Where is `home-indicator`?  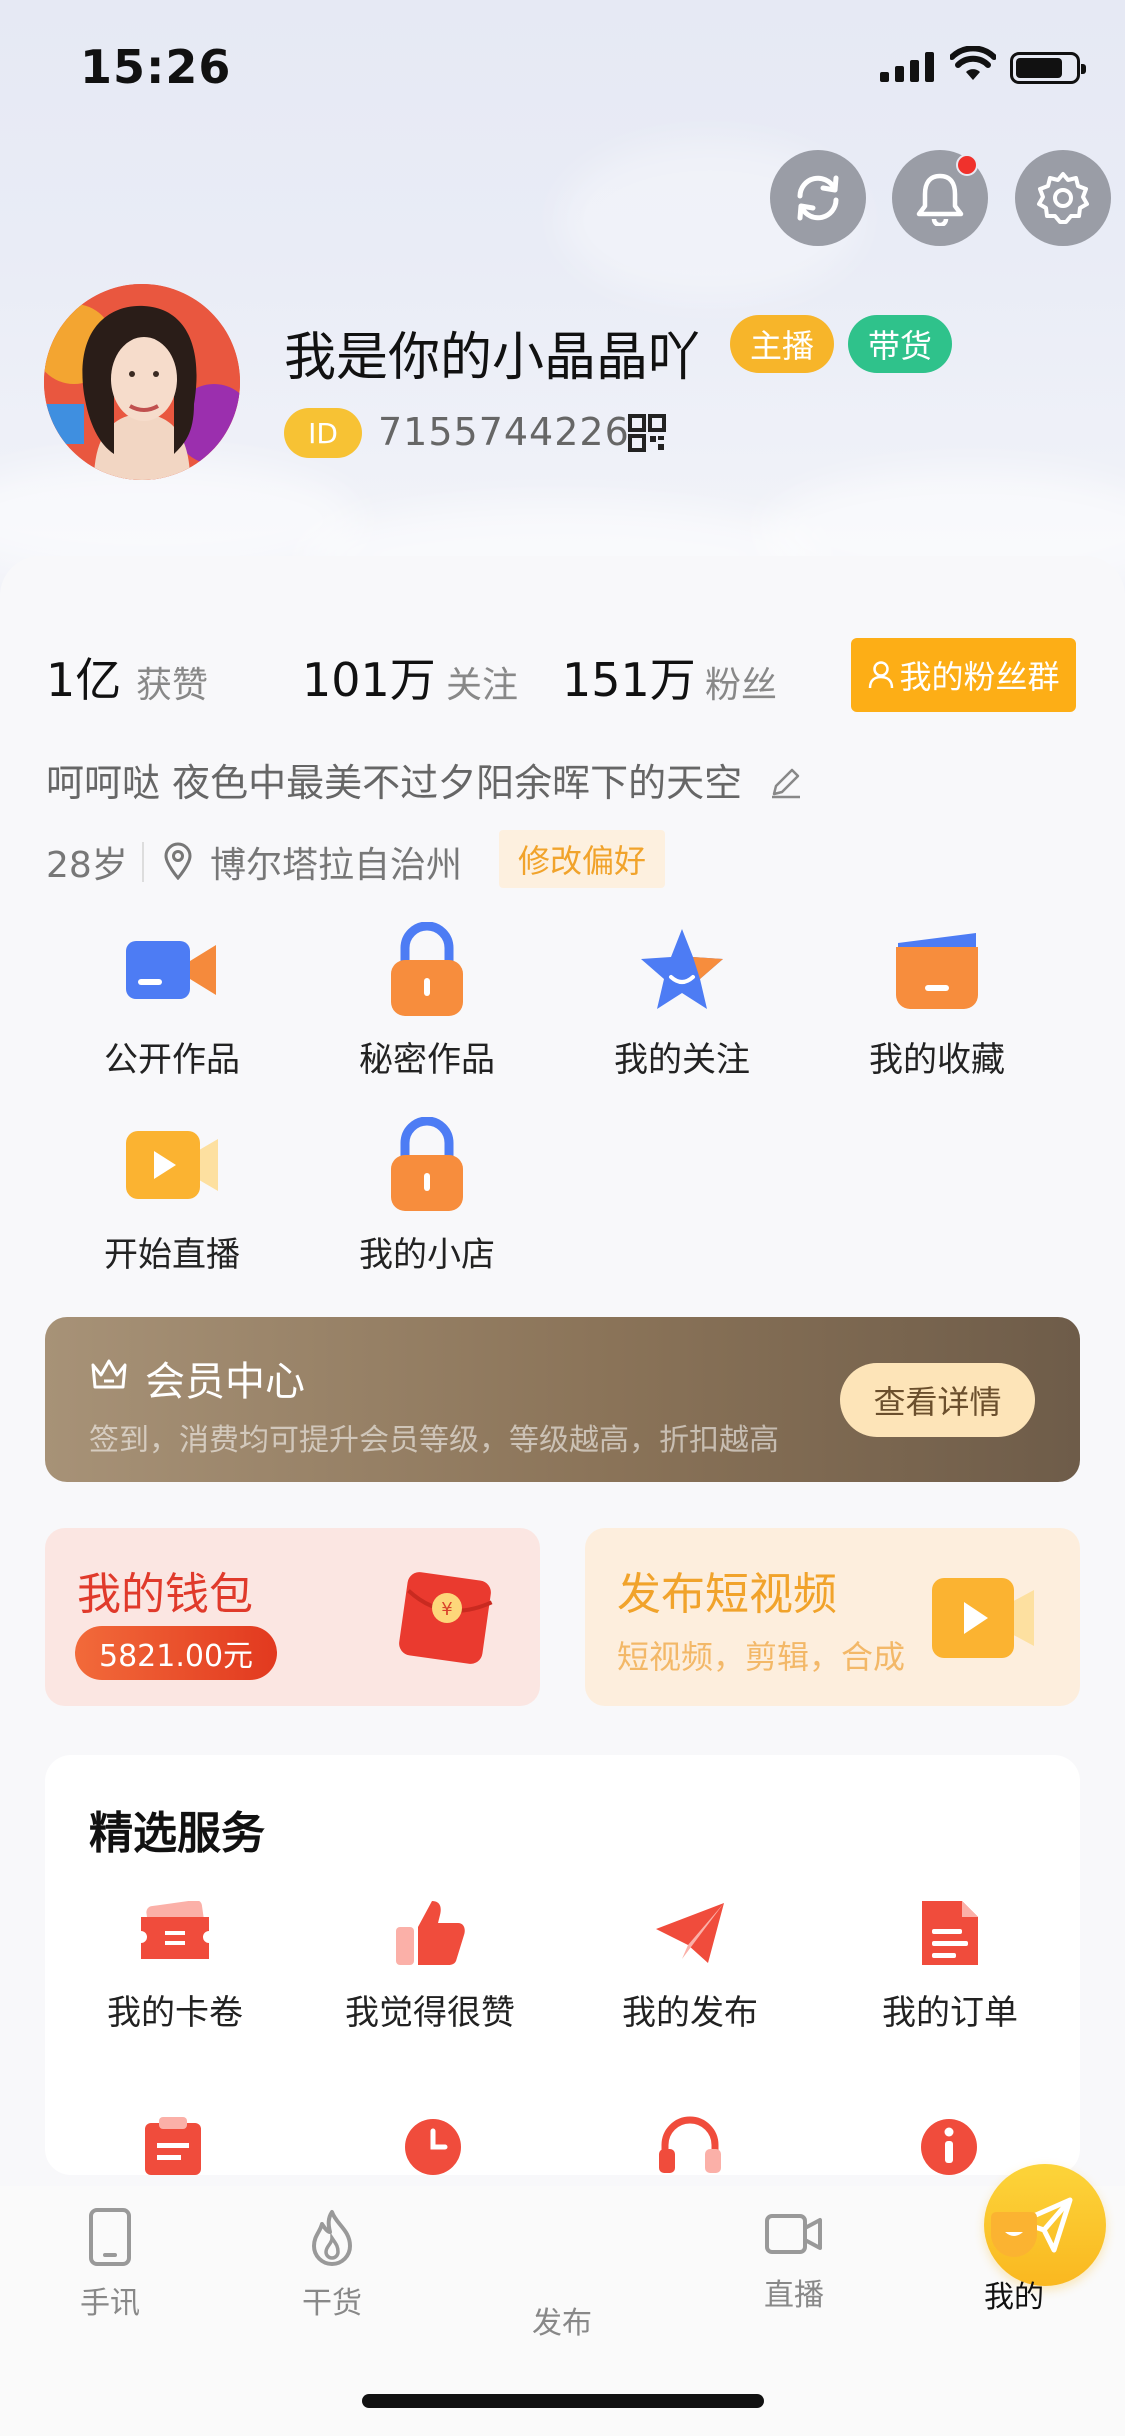
home-indicator is located at coordinates (563, 2401).